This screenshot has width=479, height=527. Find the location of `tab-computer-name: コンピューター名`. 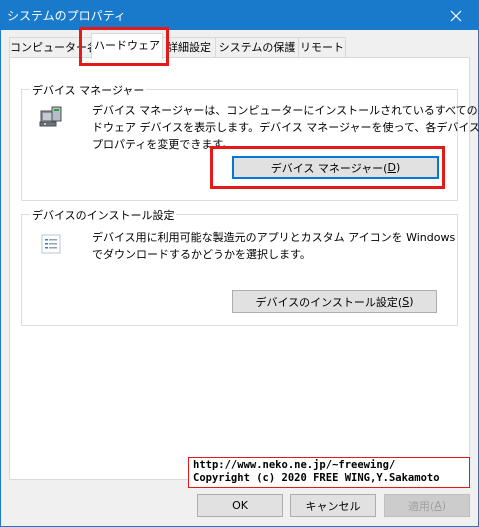

tab-computer-name: コンピューター名 is located at coordinates (50, 47).